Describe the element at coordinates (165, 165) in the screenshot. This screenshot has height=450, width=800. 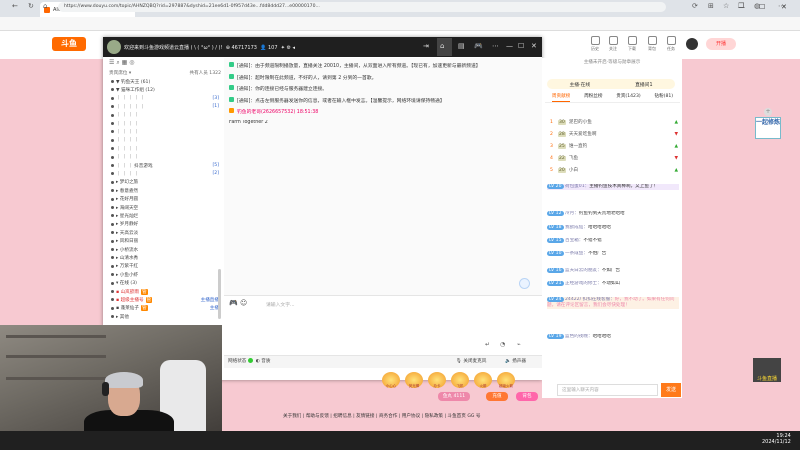
I see `member-row: ｜ ｜ ｜ 抖音游戏 [5]` at that location.